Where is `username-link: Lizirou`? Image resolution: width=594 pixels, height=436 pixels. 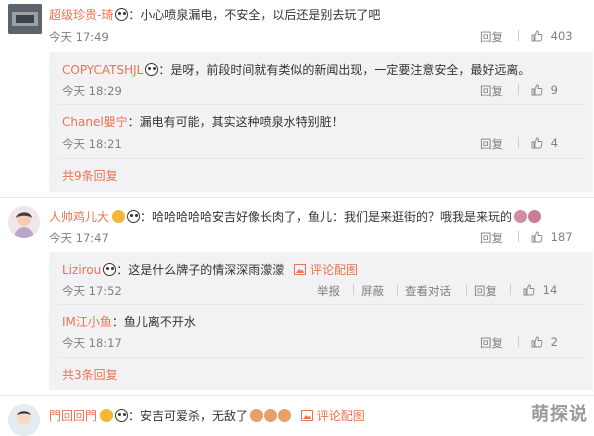 username-link: Lizirou is located at coordinates (81, 270).